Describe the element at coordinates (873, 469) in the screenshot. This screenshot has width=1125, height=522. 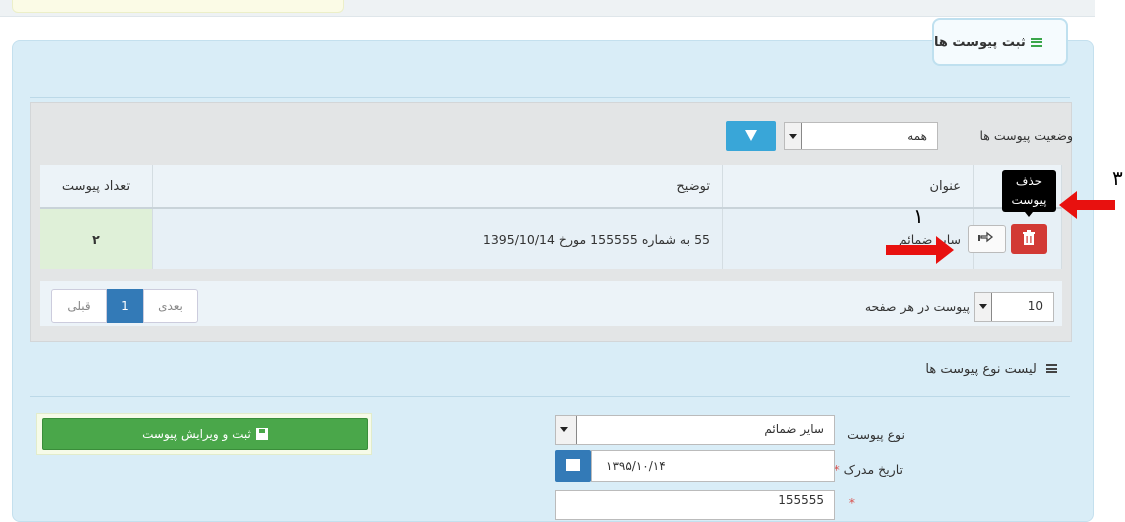
I see `date-label-text: تاریخ مدرک` at that location.